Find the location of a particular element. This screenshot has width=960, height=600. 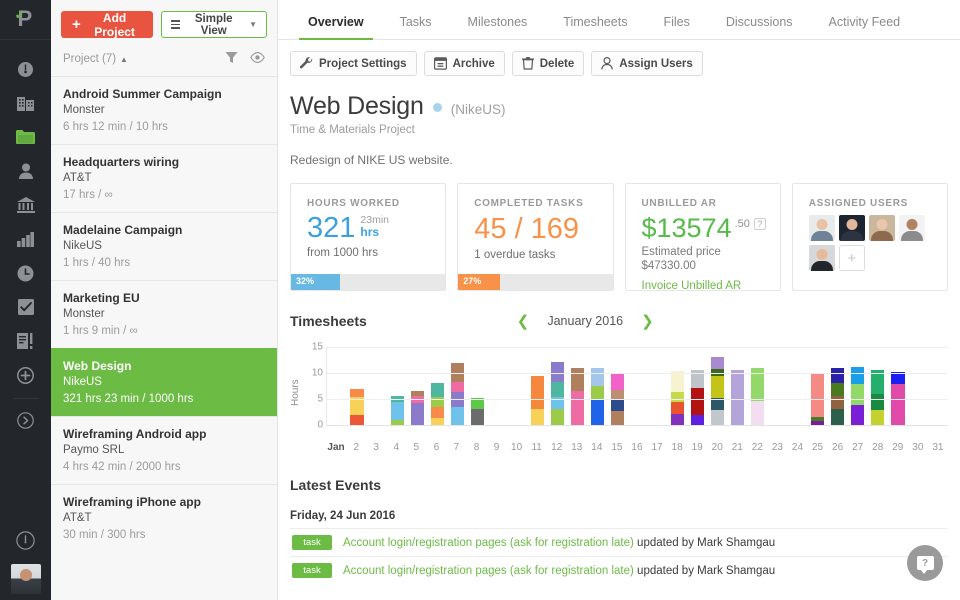

tasks-icon is located at coordinates (25, 307).